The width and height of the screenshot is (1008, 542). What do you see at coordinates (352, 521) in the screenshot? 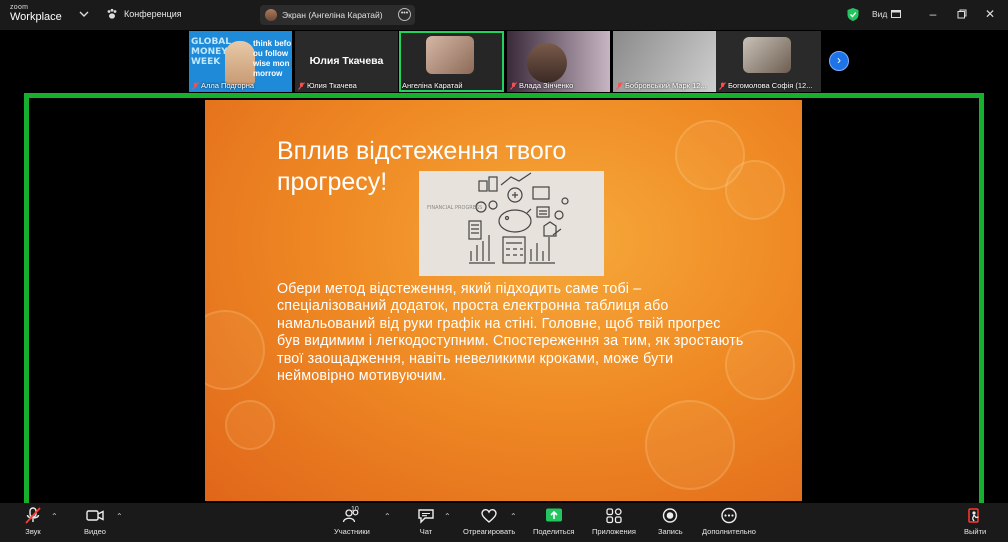
I see `participants-button: 10 Участники` at bounding box center [352, 521].